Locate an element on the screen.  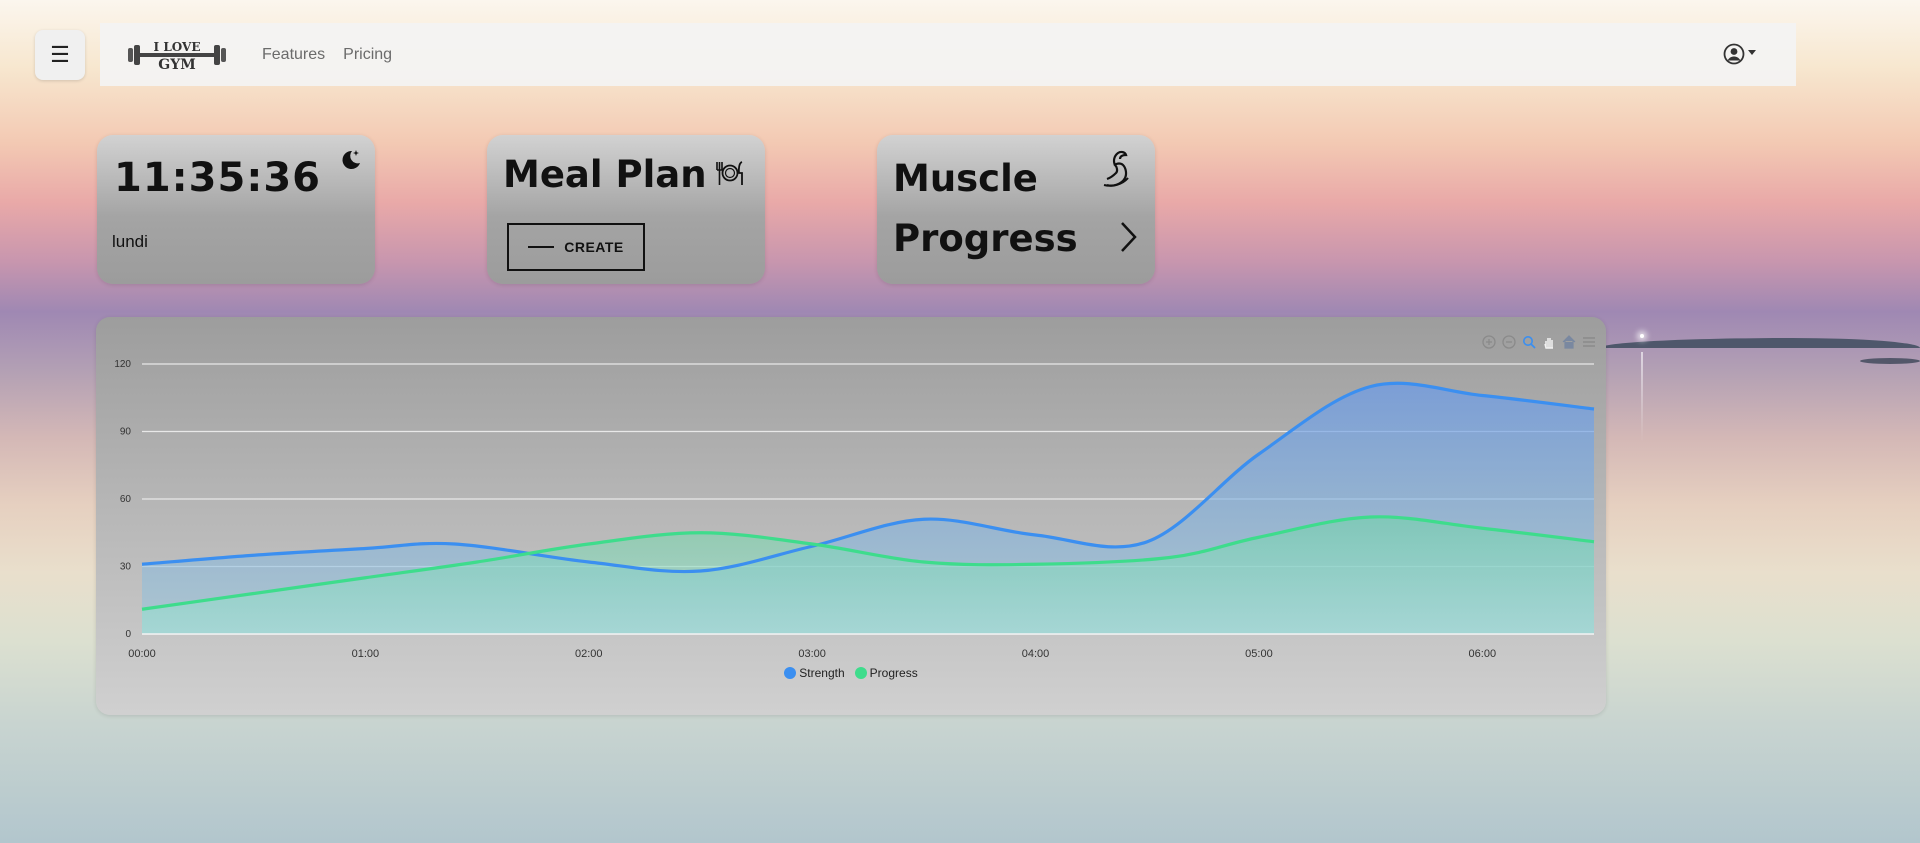
dash-icon is located at coordinates (541, 247).